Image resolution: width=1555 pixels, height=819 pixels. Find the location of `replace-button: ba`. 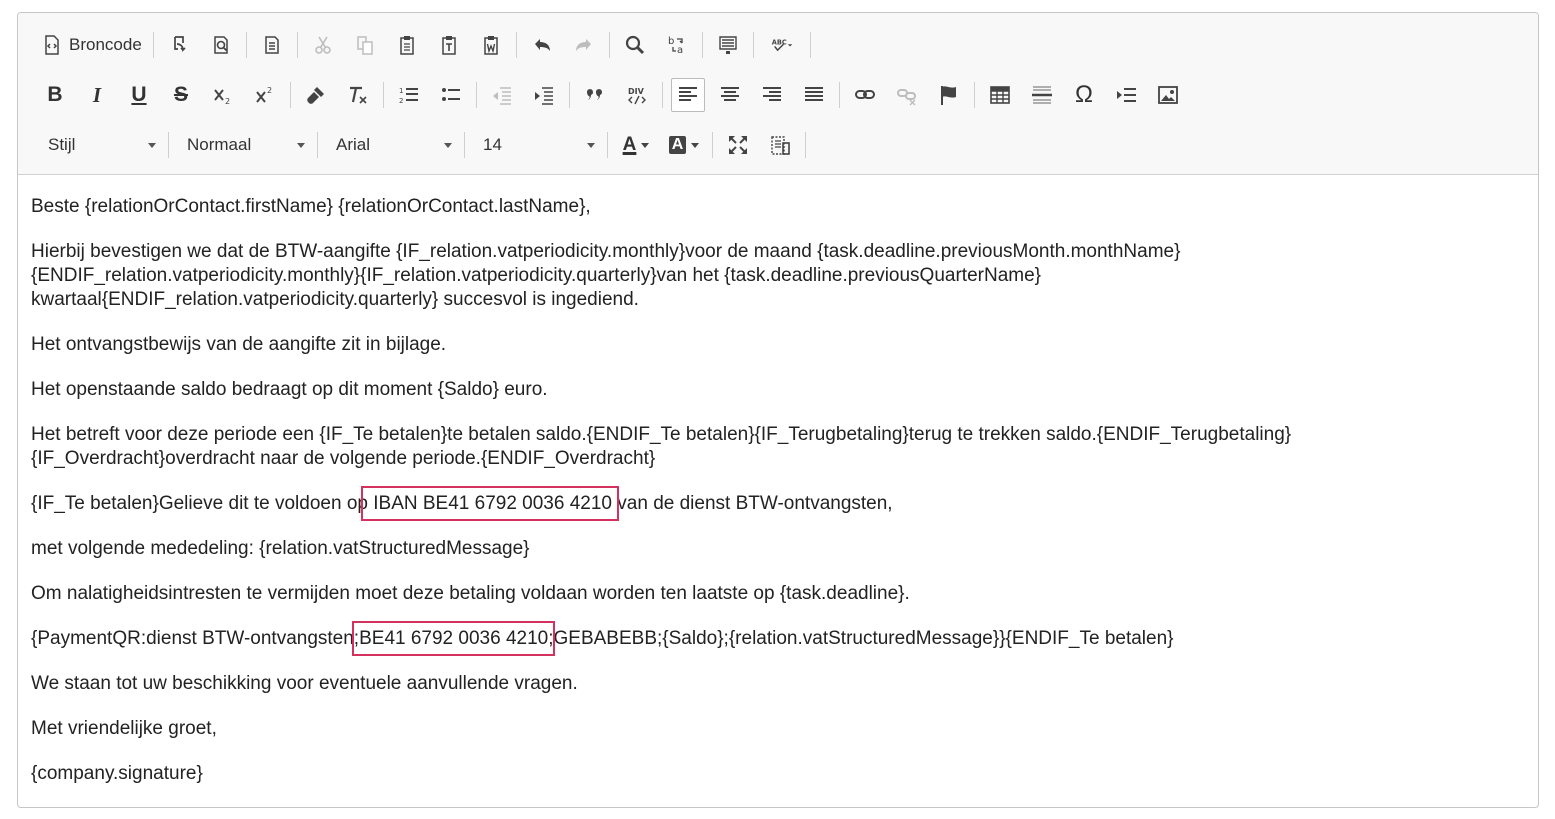

replace-button: ba is located at coordinates (677, 45).